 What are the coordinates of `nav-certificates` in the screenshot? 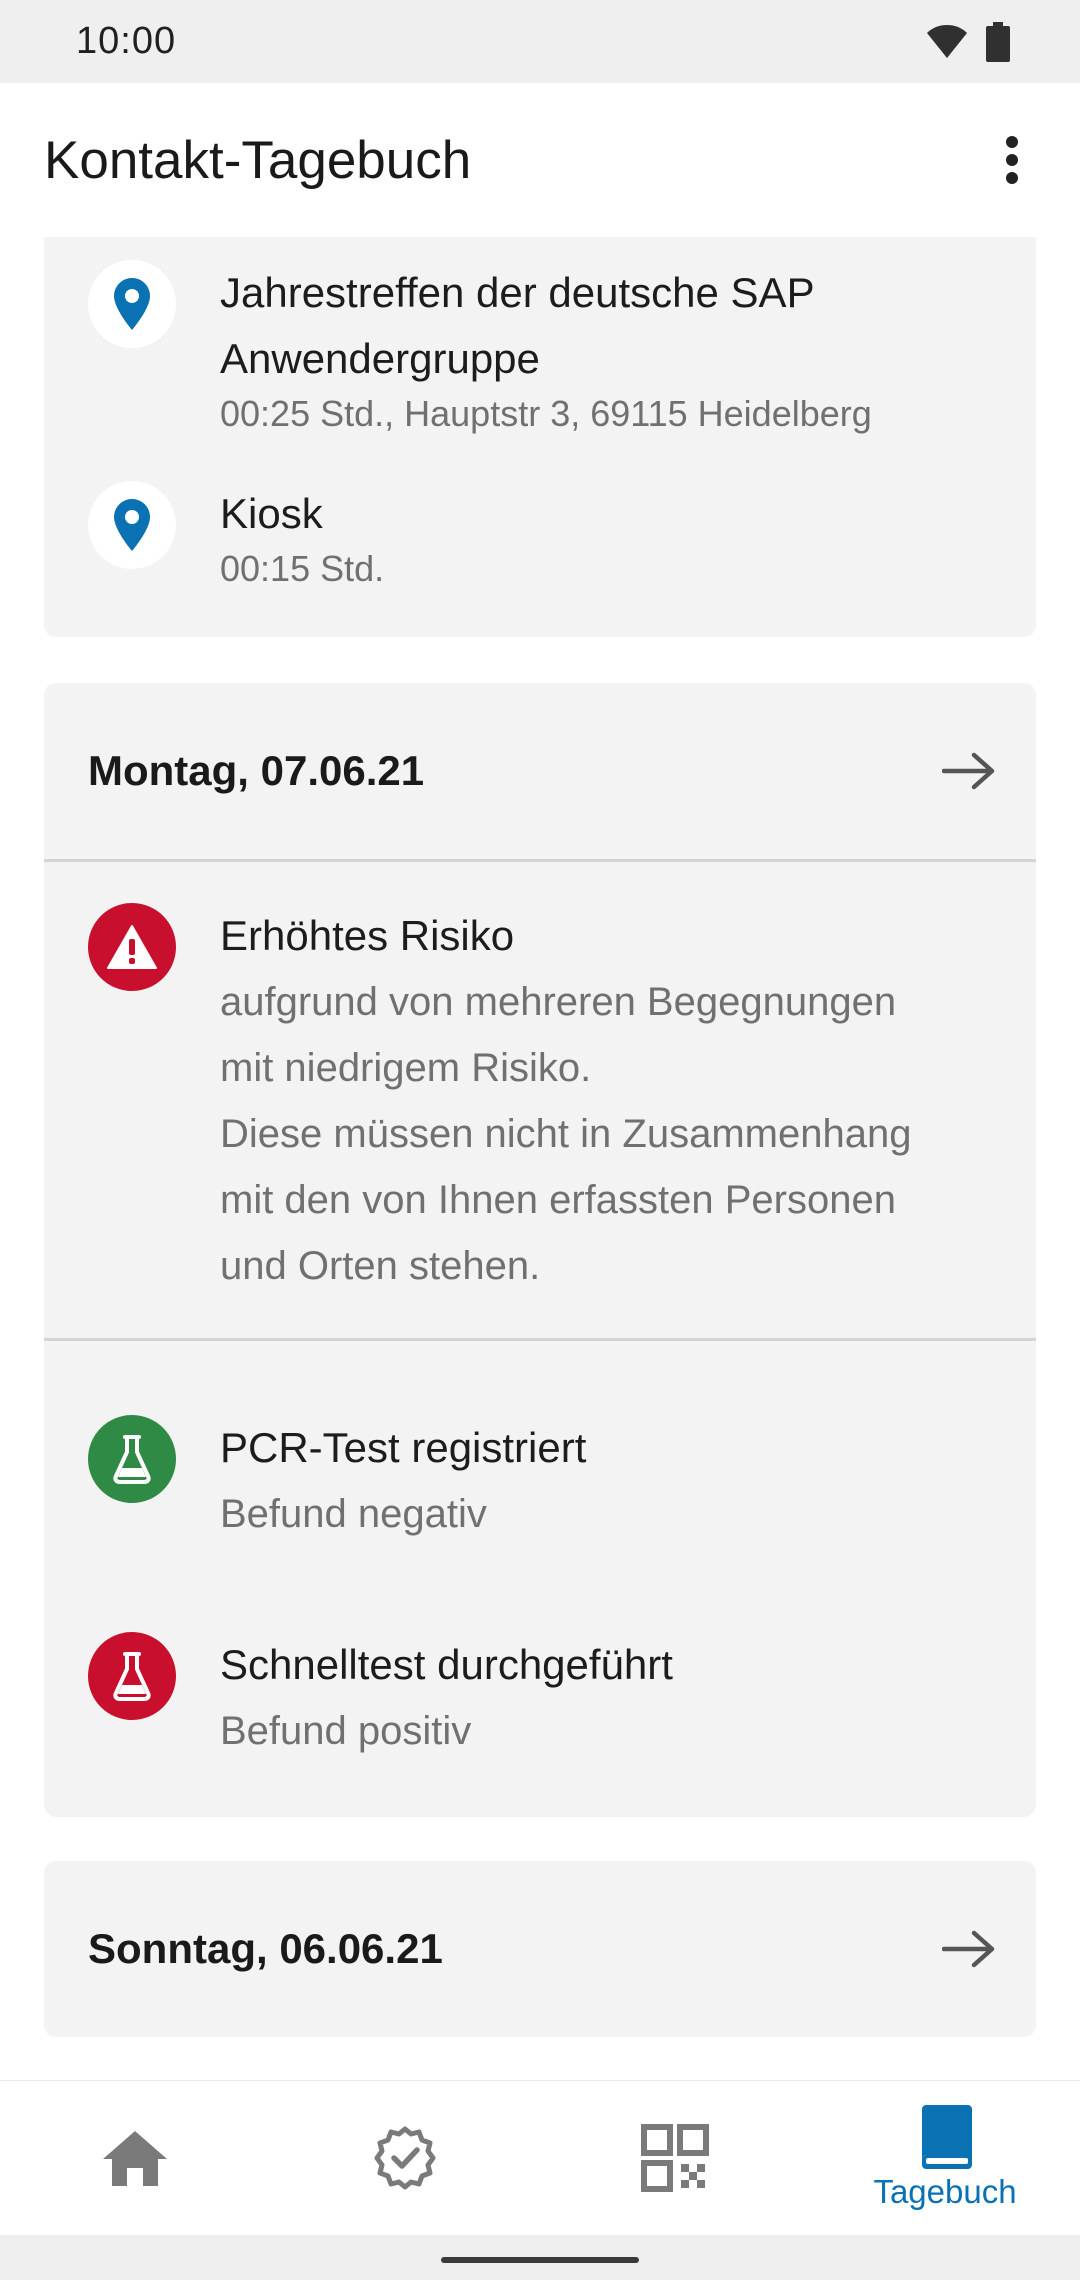 It's located at (405, 2158).